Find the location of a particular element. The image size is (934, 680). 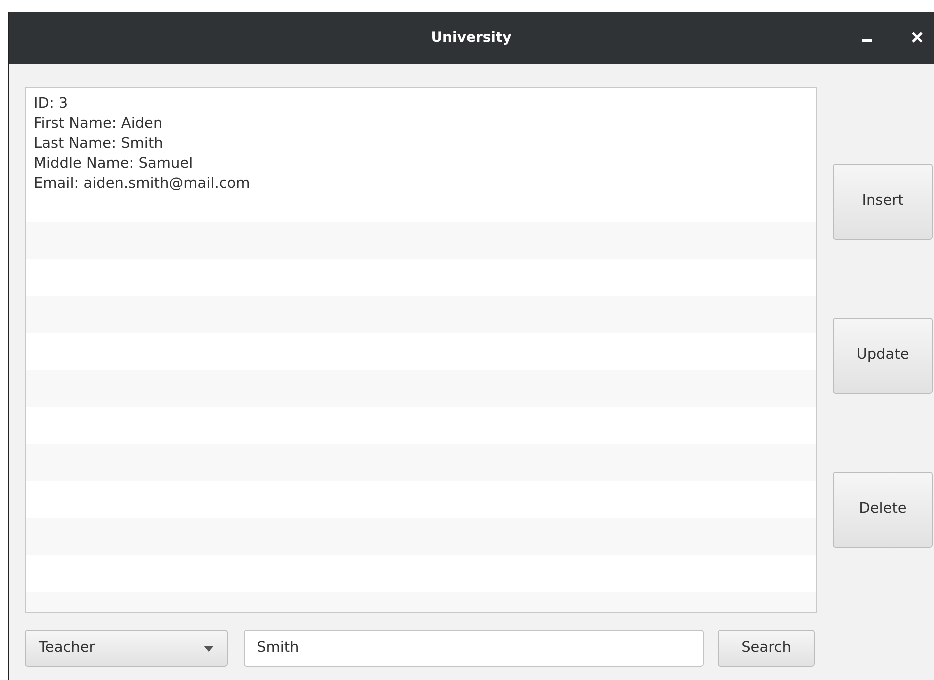

window-title: University is located at coordinates (471, 38).